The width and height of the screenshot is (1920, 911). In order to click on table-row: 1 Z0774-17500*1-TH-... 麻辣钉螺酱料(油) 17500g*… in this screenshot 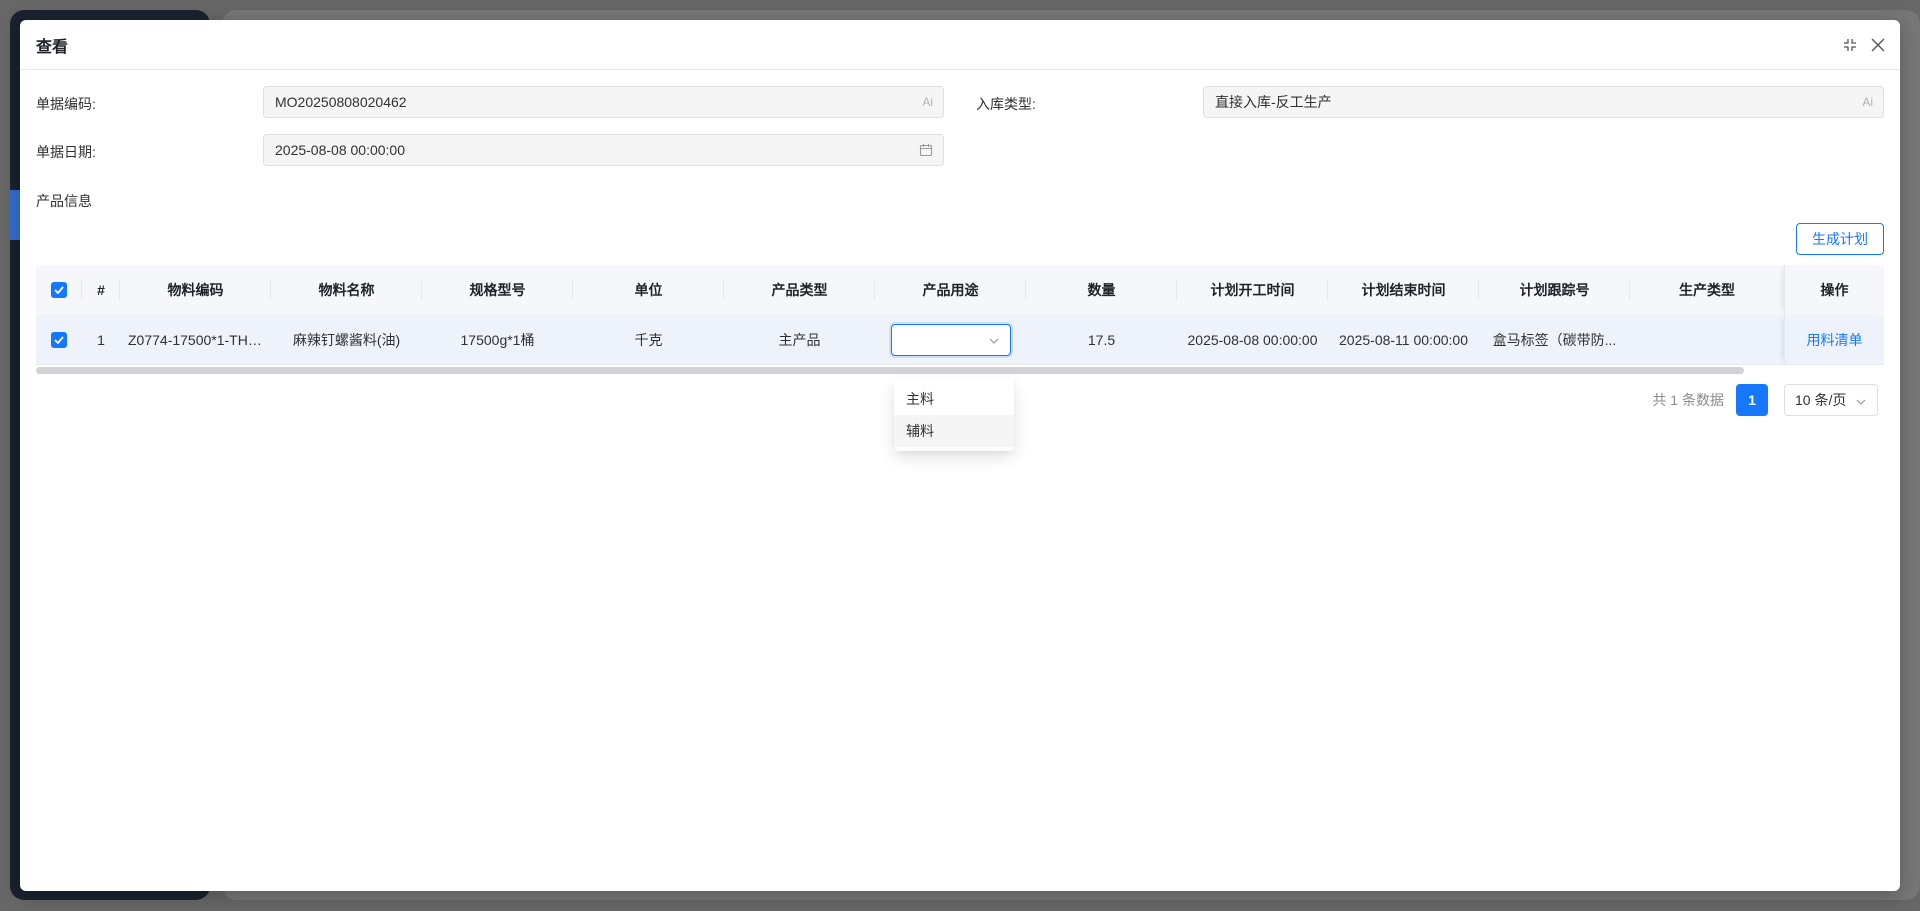, I will do `click(960, 340)`.